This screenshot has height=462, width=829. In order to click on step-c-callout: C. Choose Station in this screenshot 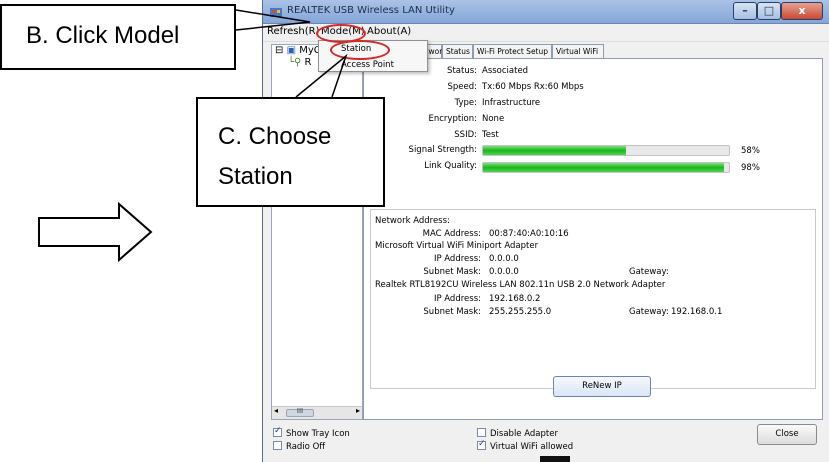, I will do `click(290, 152)`.